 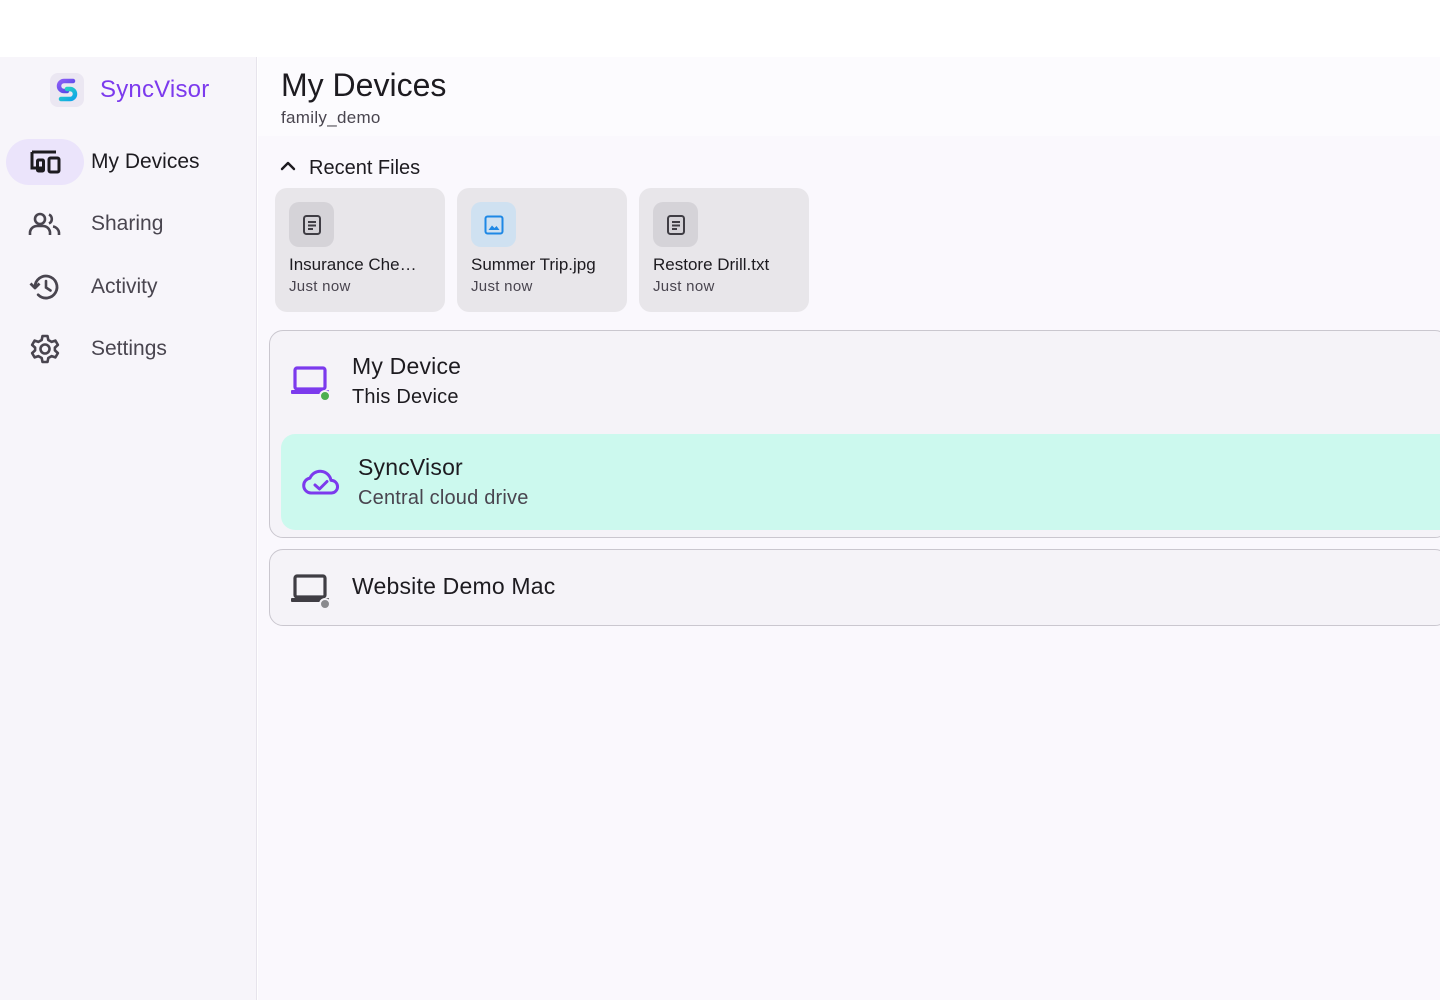 I want to click on brand: SyncVisor, so click(x=129, y=90).